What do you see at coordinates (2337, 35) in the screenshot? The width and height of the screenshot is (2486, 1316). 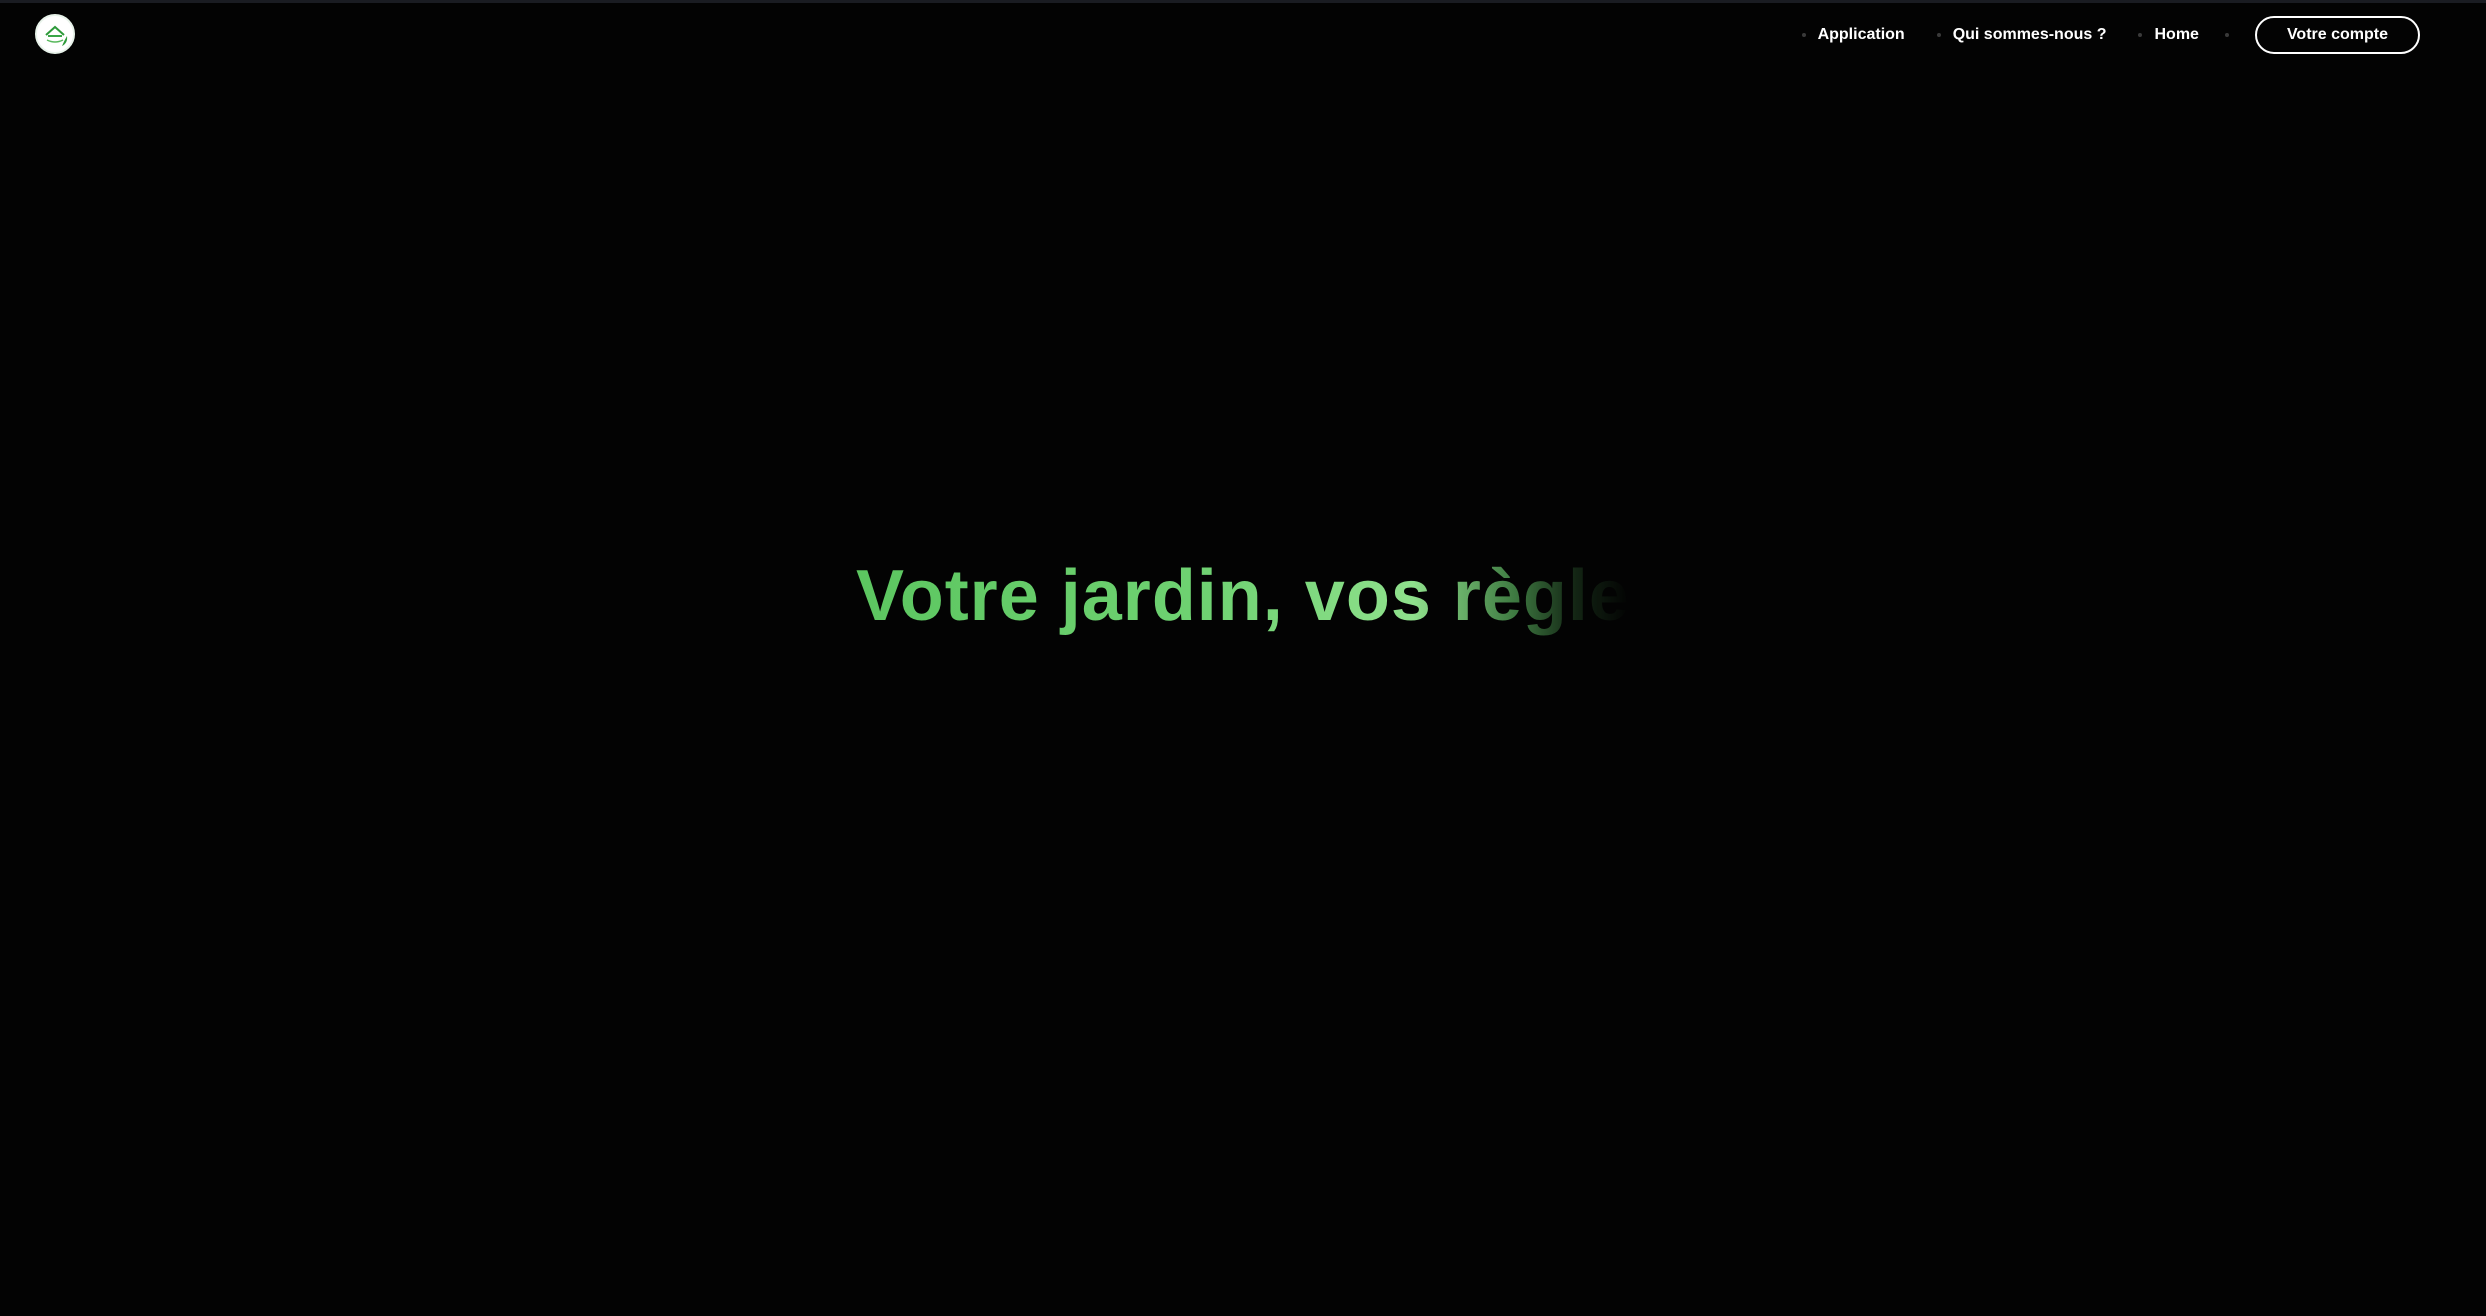 I see `account-button: Votre compte` at bounding box center [2337, 35].